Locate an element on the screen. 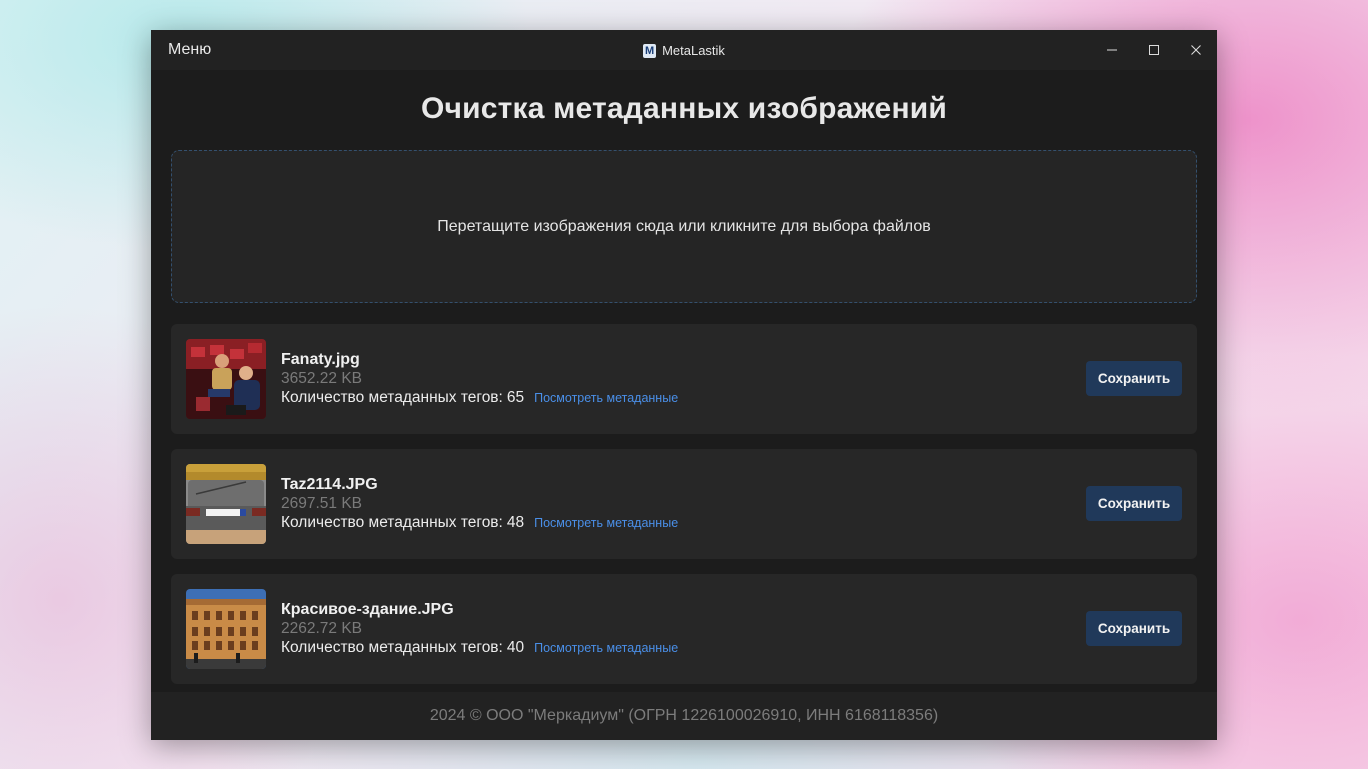 This screenshot has height=769, width=1368. maximize-button is located at coordinates (1154, 50).